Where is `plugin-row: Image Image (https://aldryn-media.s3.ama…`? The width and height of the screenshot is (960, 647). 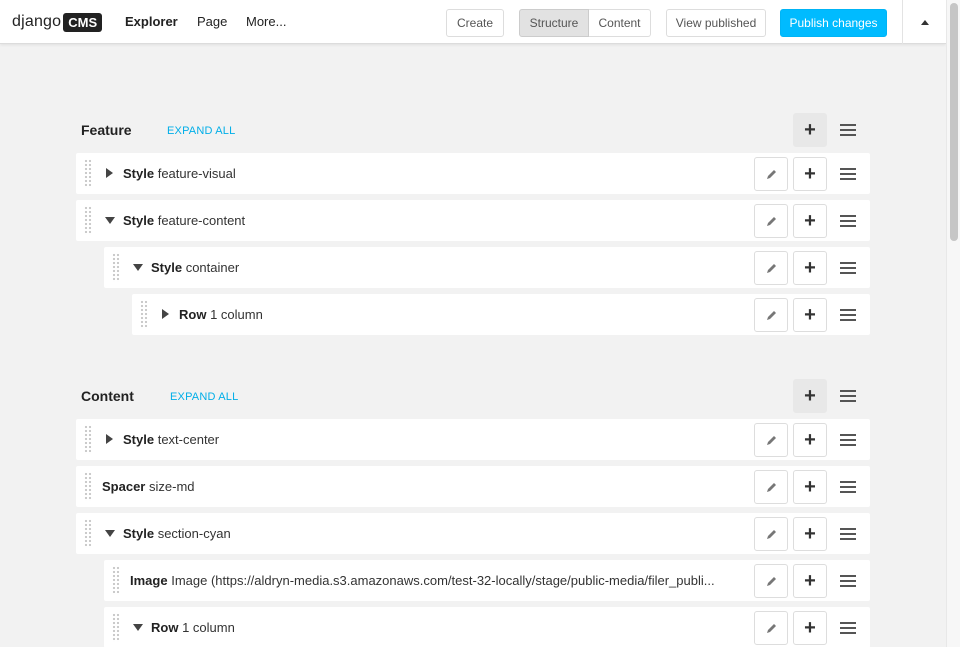
plugin-row: Image Image (https://aldryn-media.s3.ama… is located at coordinates (487, 580).